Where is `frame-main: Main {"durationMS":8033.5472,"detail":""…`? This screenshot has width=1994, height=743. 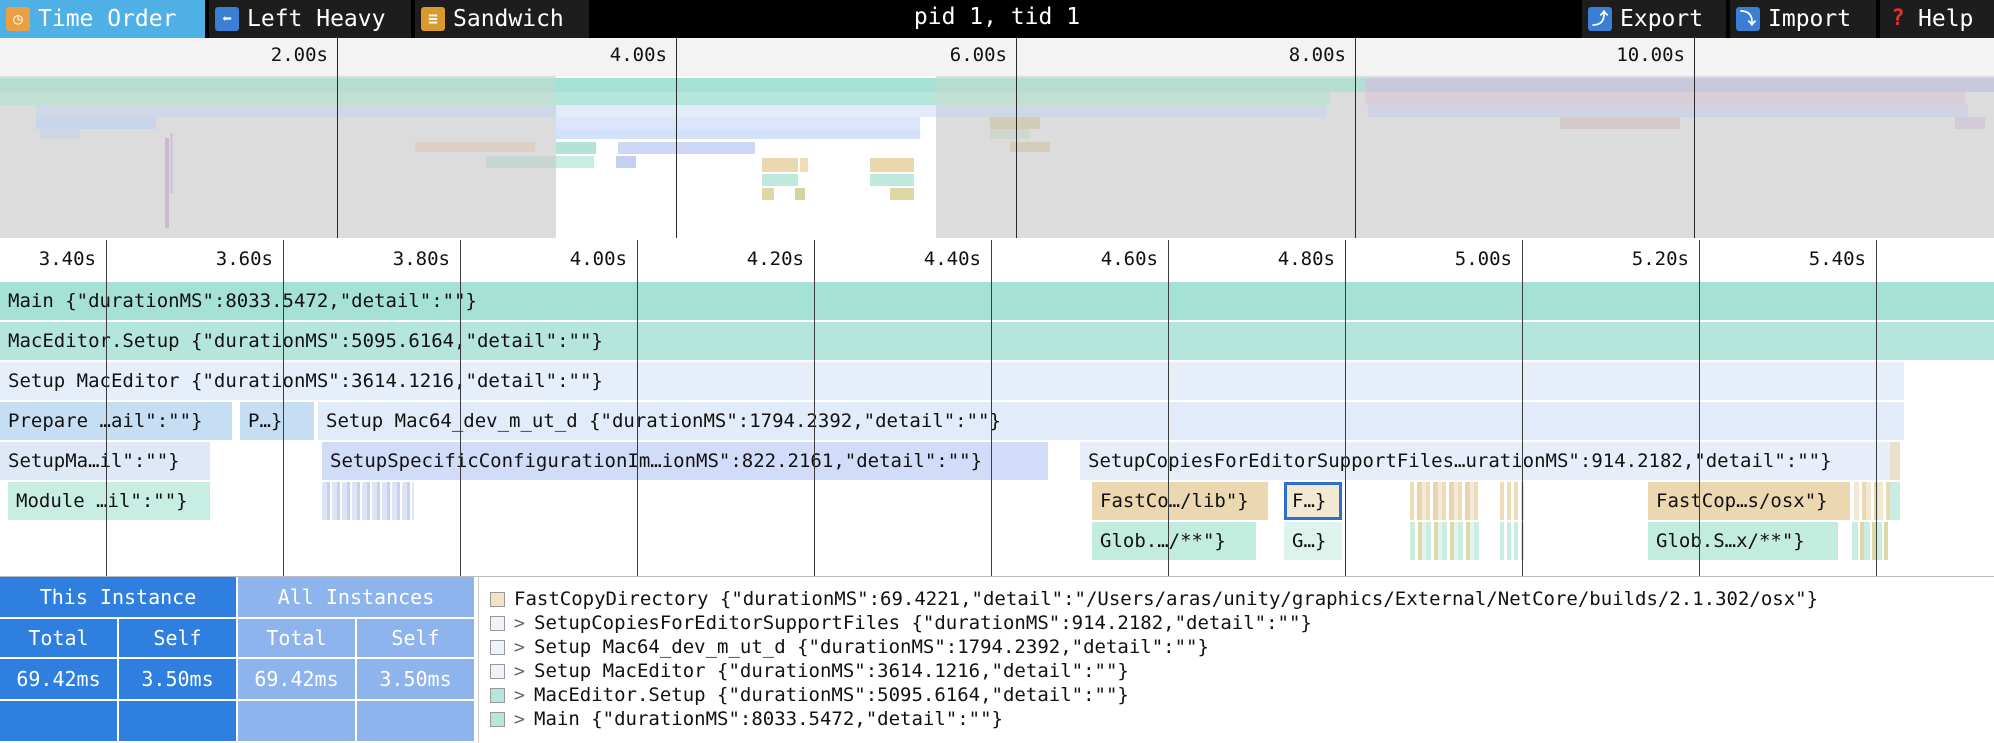 frame-main: Main {"durationMS":8033.5472,"detail":""… is located at coordinates (997, 301).